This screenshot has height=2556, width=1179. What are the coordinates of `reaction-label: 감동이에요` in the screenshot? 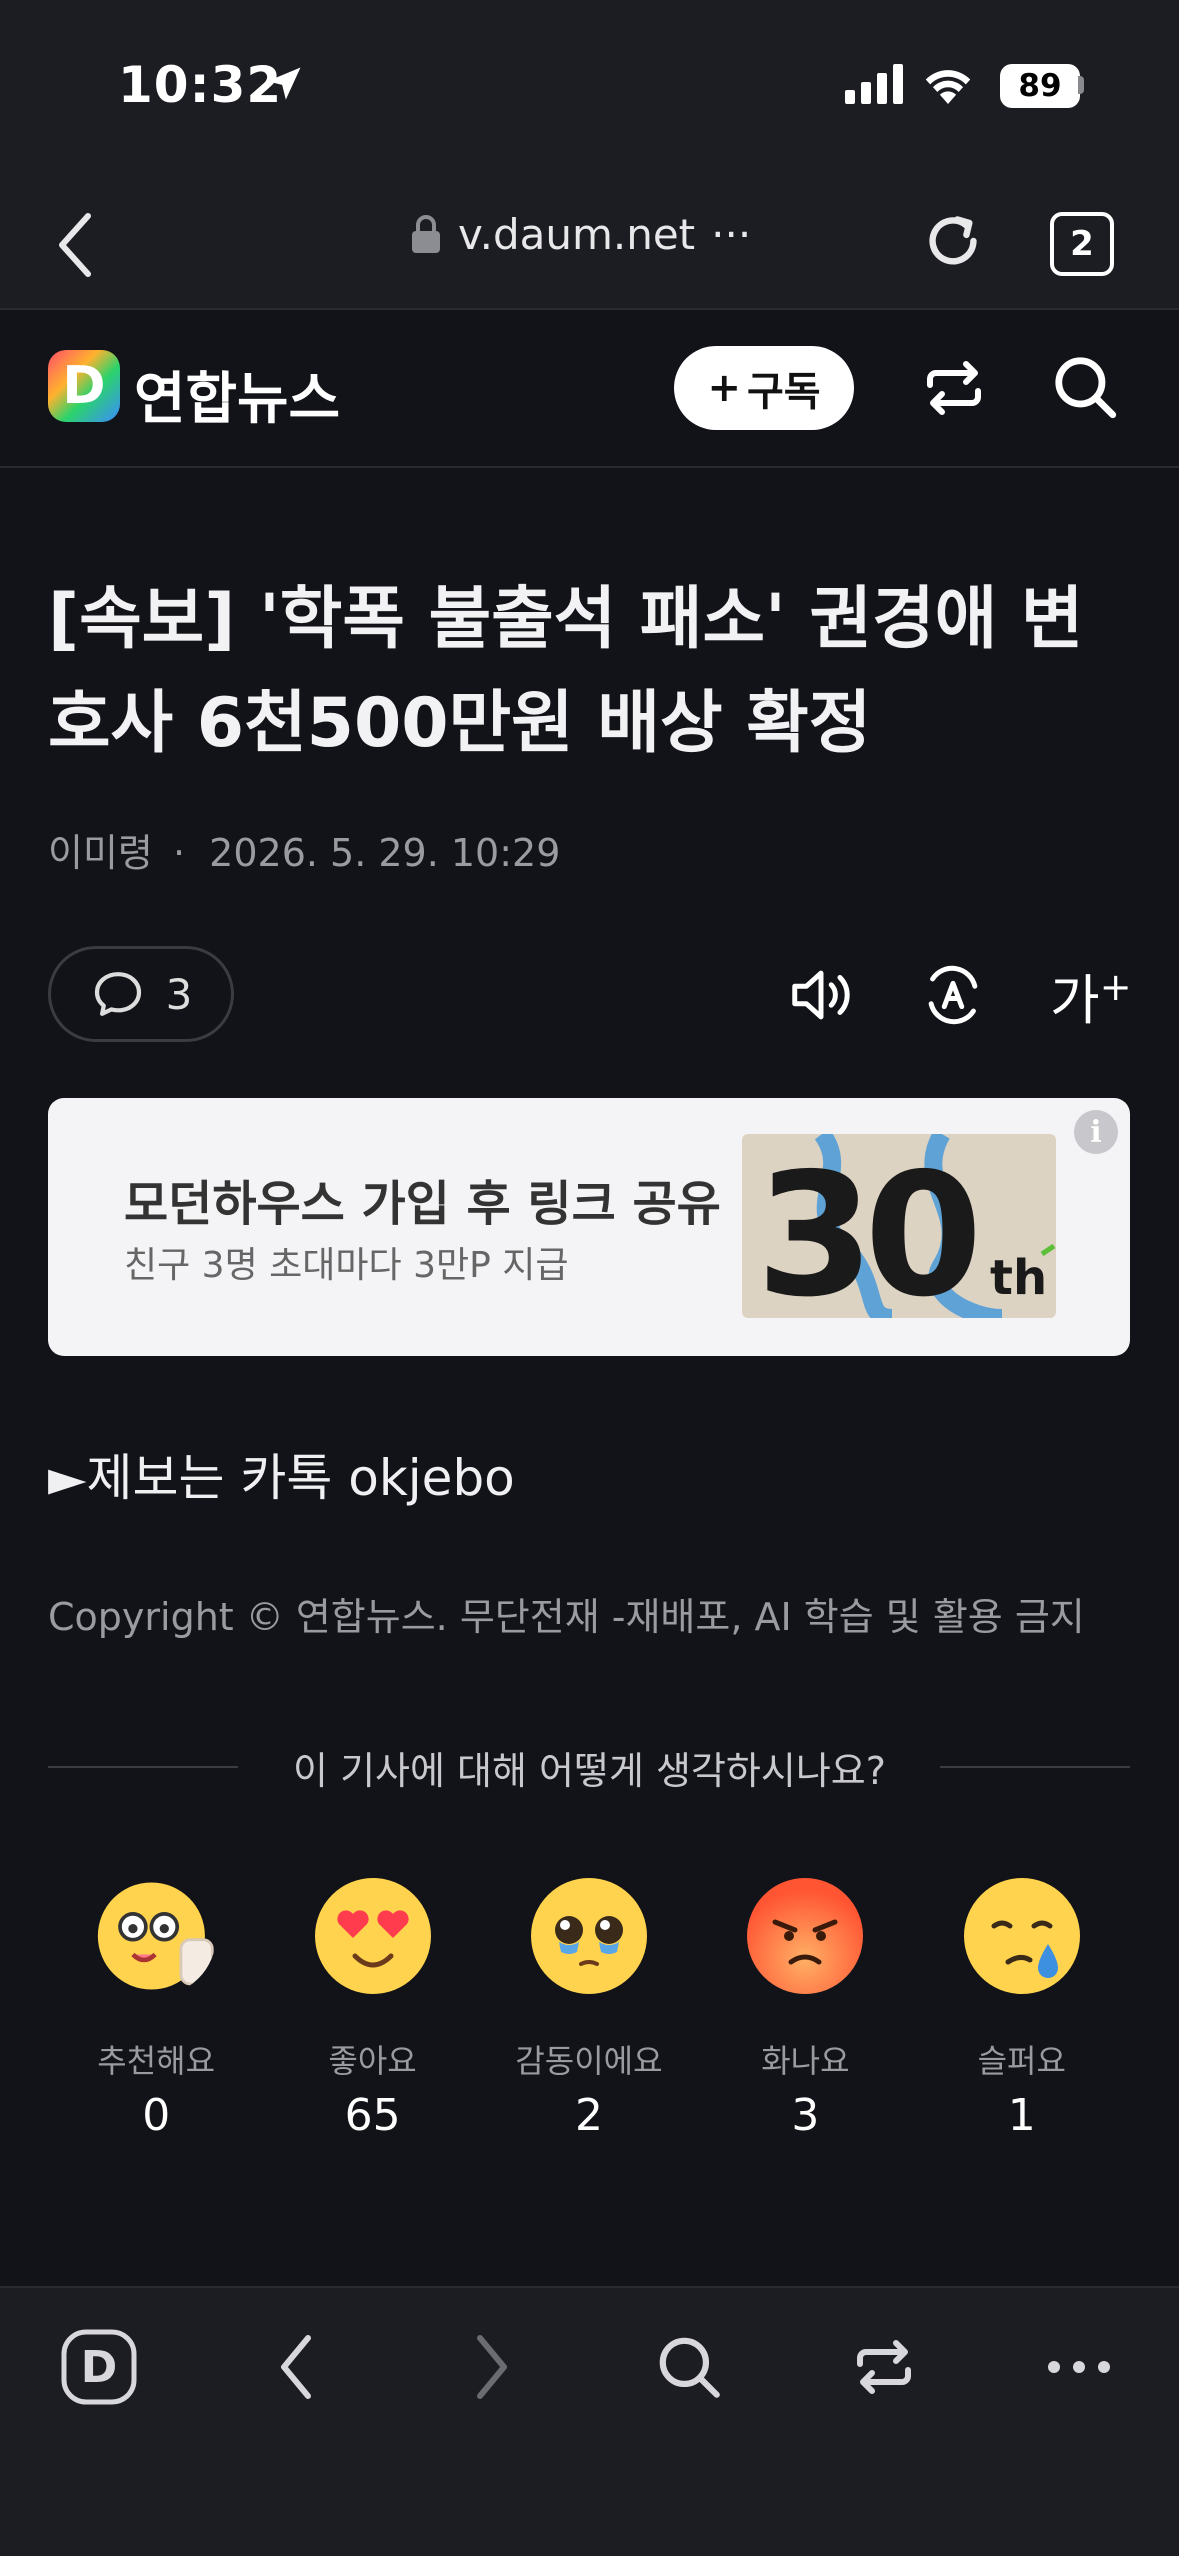 It's located at (589, 2061).